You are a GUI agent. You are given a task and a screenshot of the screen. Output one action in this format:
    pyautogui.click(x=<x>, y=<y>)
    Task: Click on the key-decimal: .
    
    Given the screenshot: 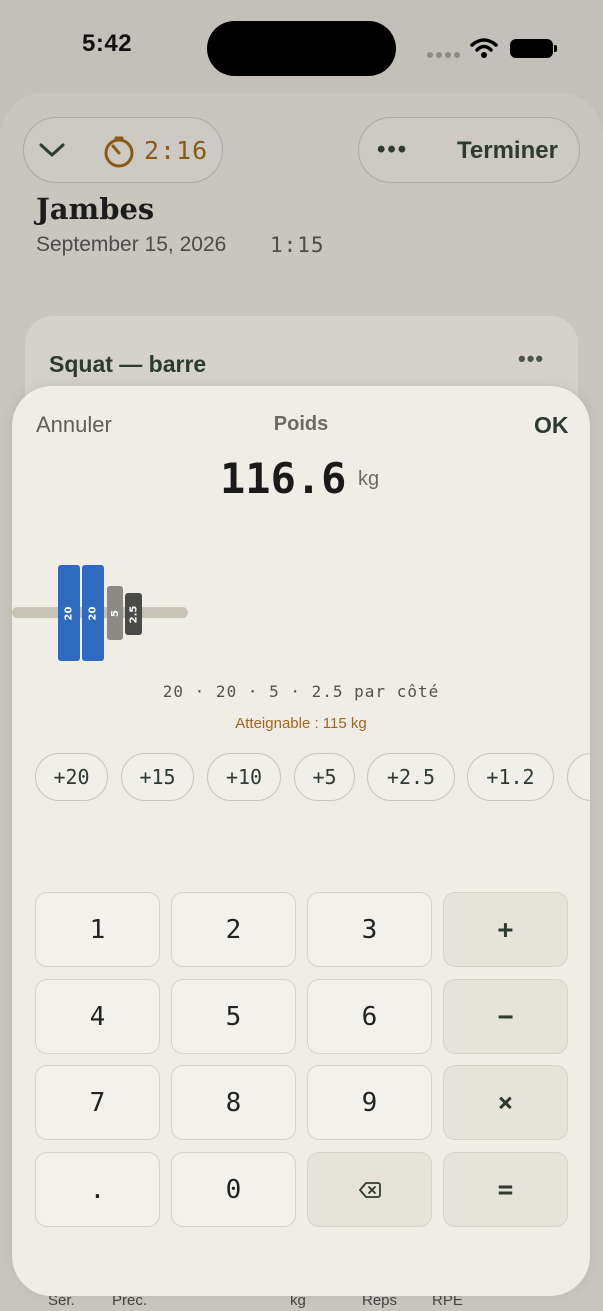 What is the action you would take?
    pyautogui.click(x=97, y=1189)
    